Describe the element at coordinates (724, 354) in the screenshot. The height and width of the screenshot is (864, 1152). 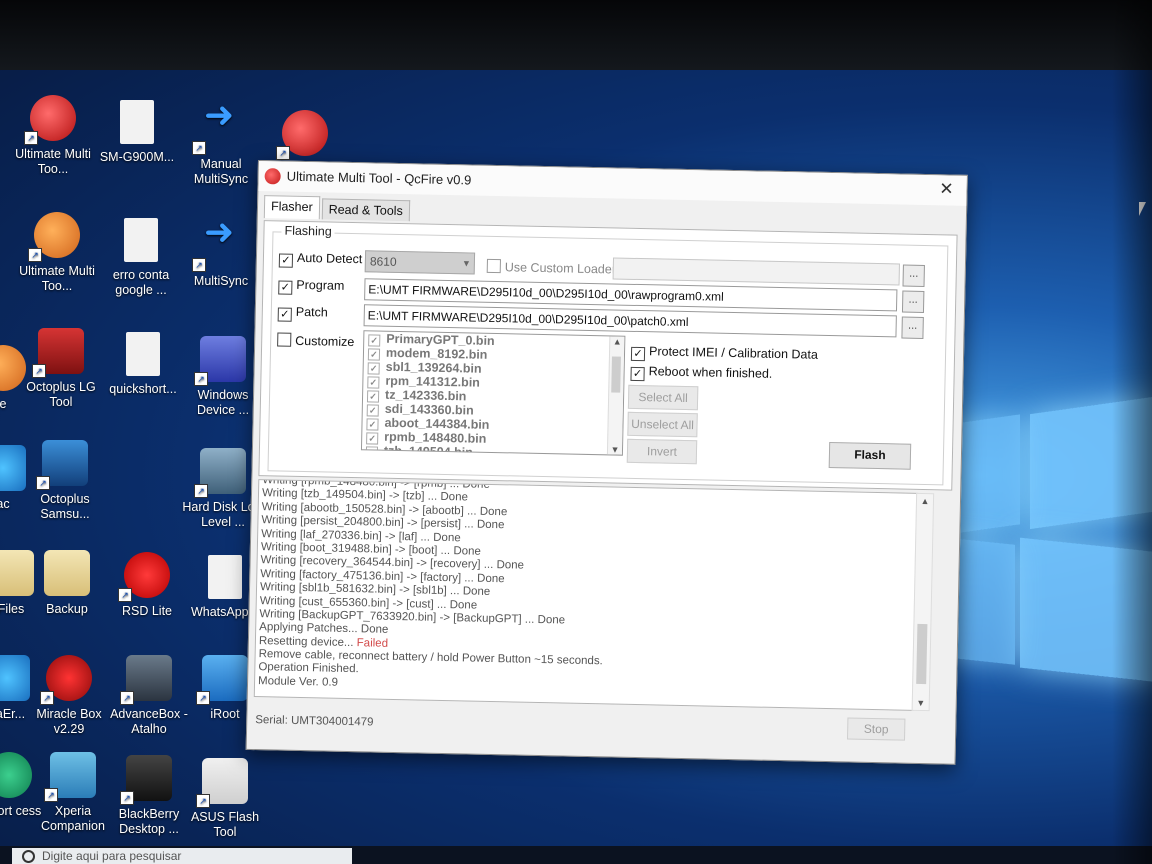
I see `protect-imei-checkbox: ✓ Protect IMEI / Calibration Data` at that location.